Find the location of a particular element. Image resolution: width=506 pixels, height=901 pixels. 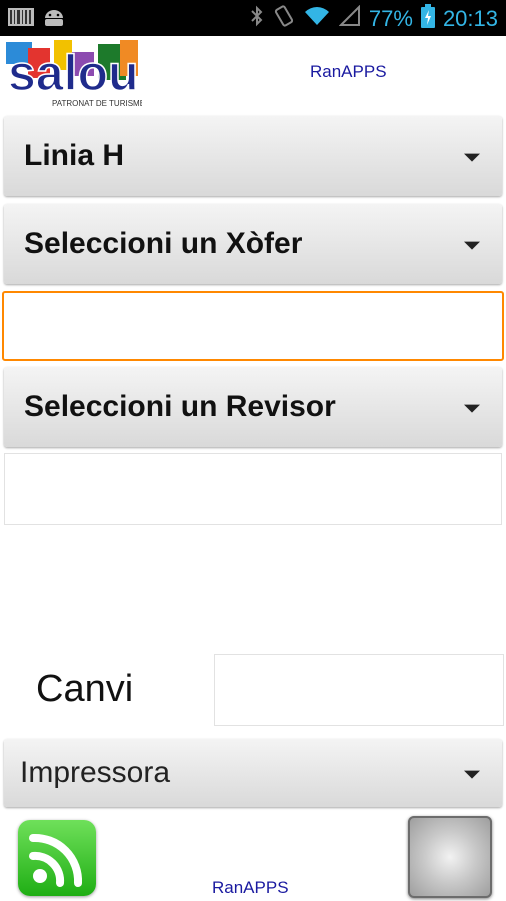

inspector-input is located at coordinates (253, 489).